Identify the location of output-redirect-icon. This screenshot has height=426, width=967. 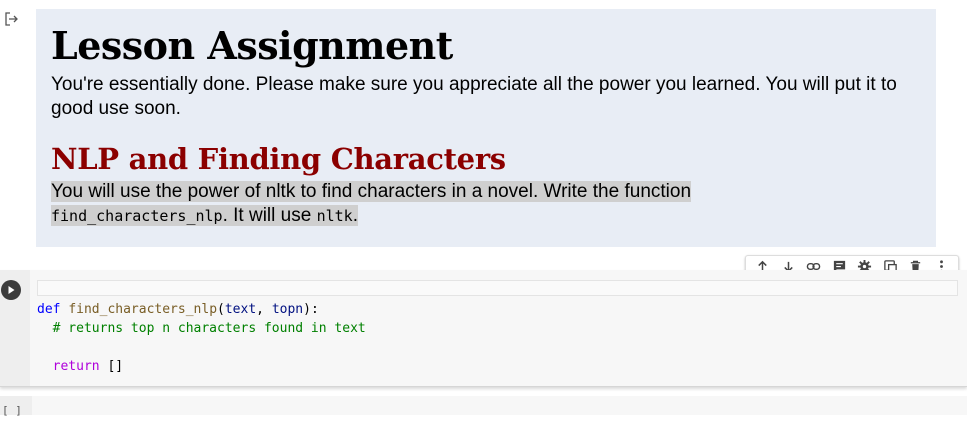
(12, 19).